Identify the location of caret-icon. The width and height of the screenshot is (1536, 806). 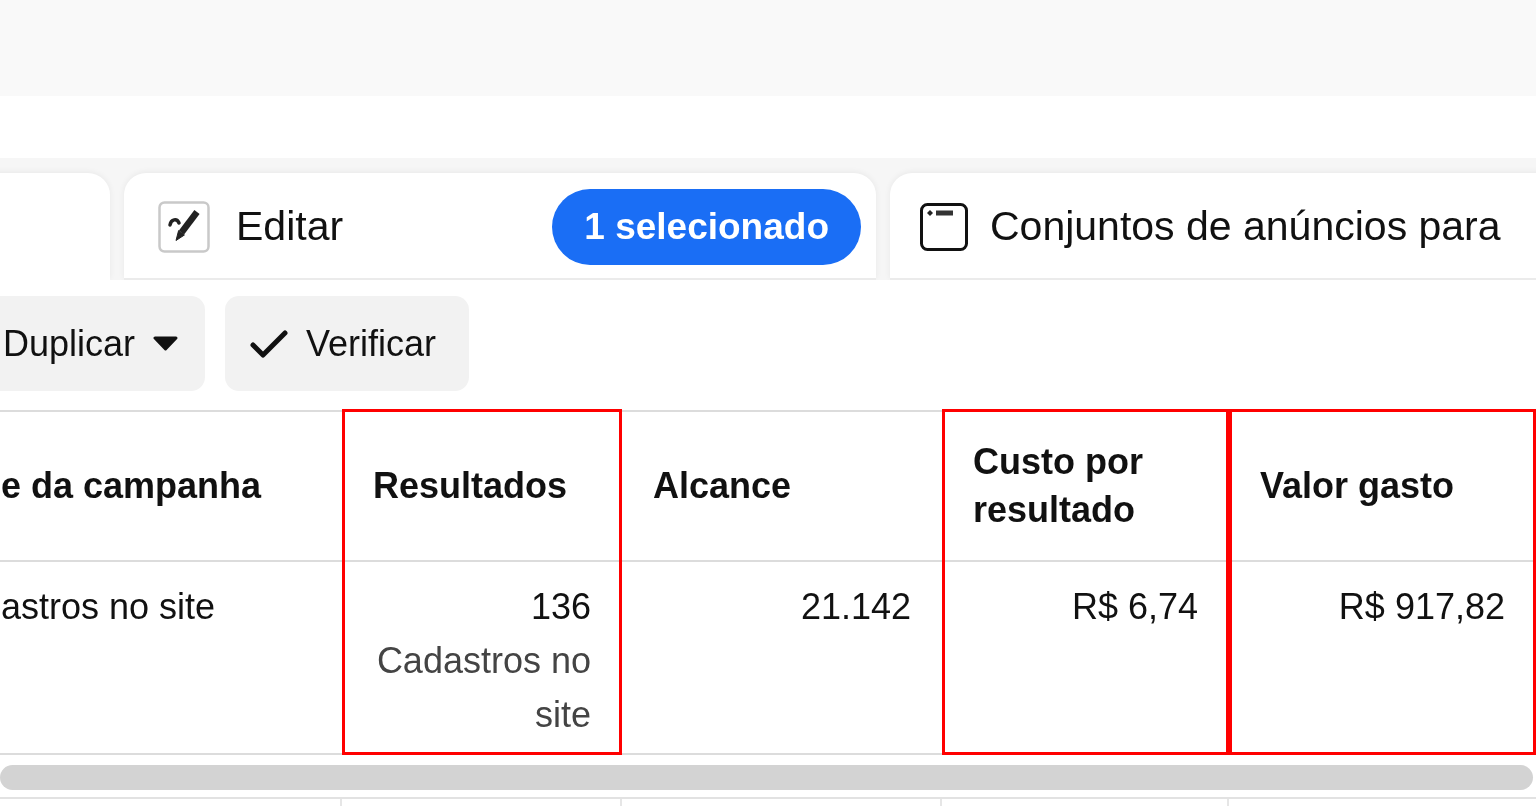
(166, 343).